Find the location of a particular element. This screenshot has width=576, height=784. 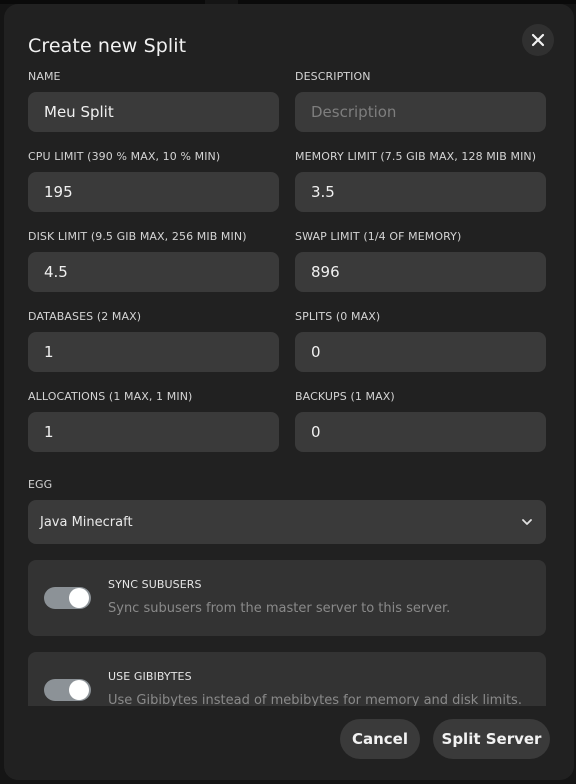

swap-limit-input is located at coordinates (420, 272).